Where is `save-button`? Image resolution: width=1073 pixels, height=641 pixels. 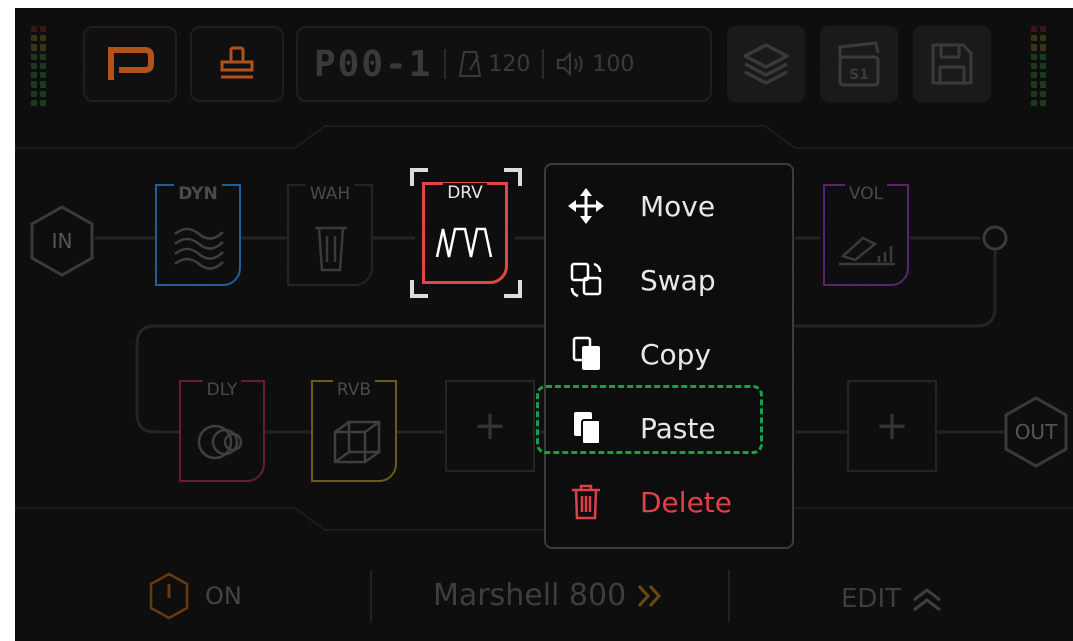 save-button is located at coordinates (952, 64).